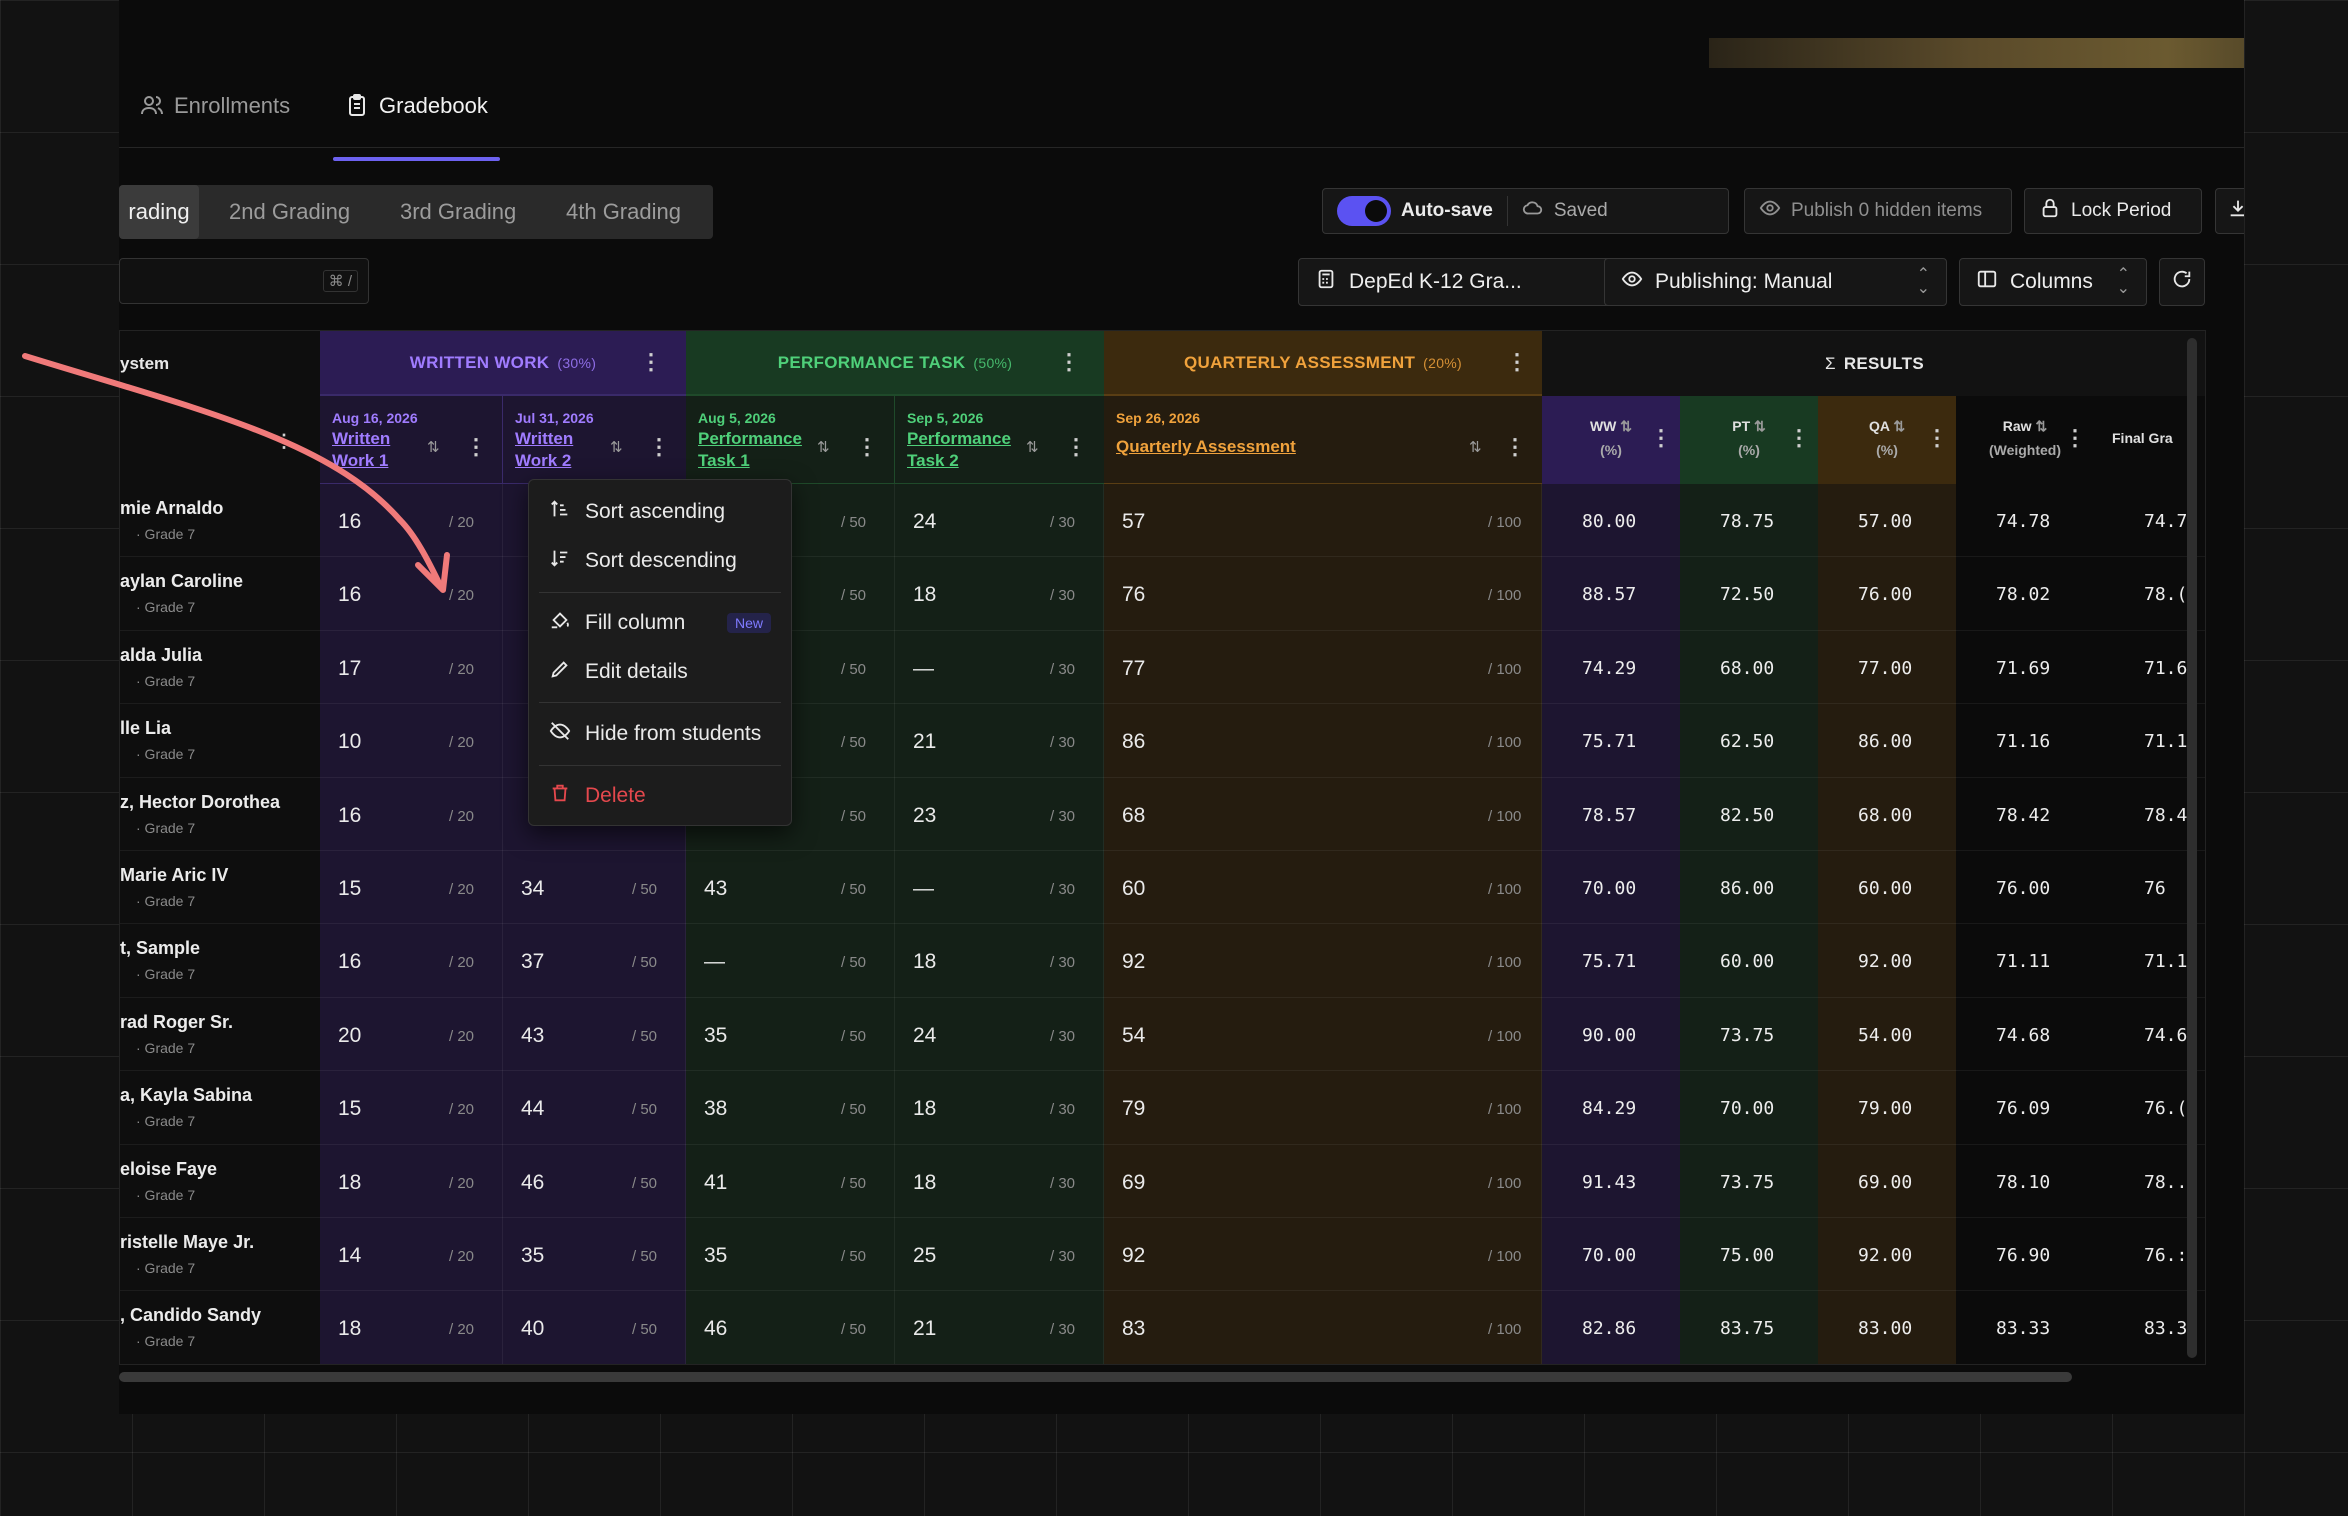 This screenshot has width=2348, height=1516. Describe the element at coordinates (1749, 440) in the screenshot. I see `result-header-pt: PT ⇅ (%) ⋮` at that location.